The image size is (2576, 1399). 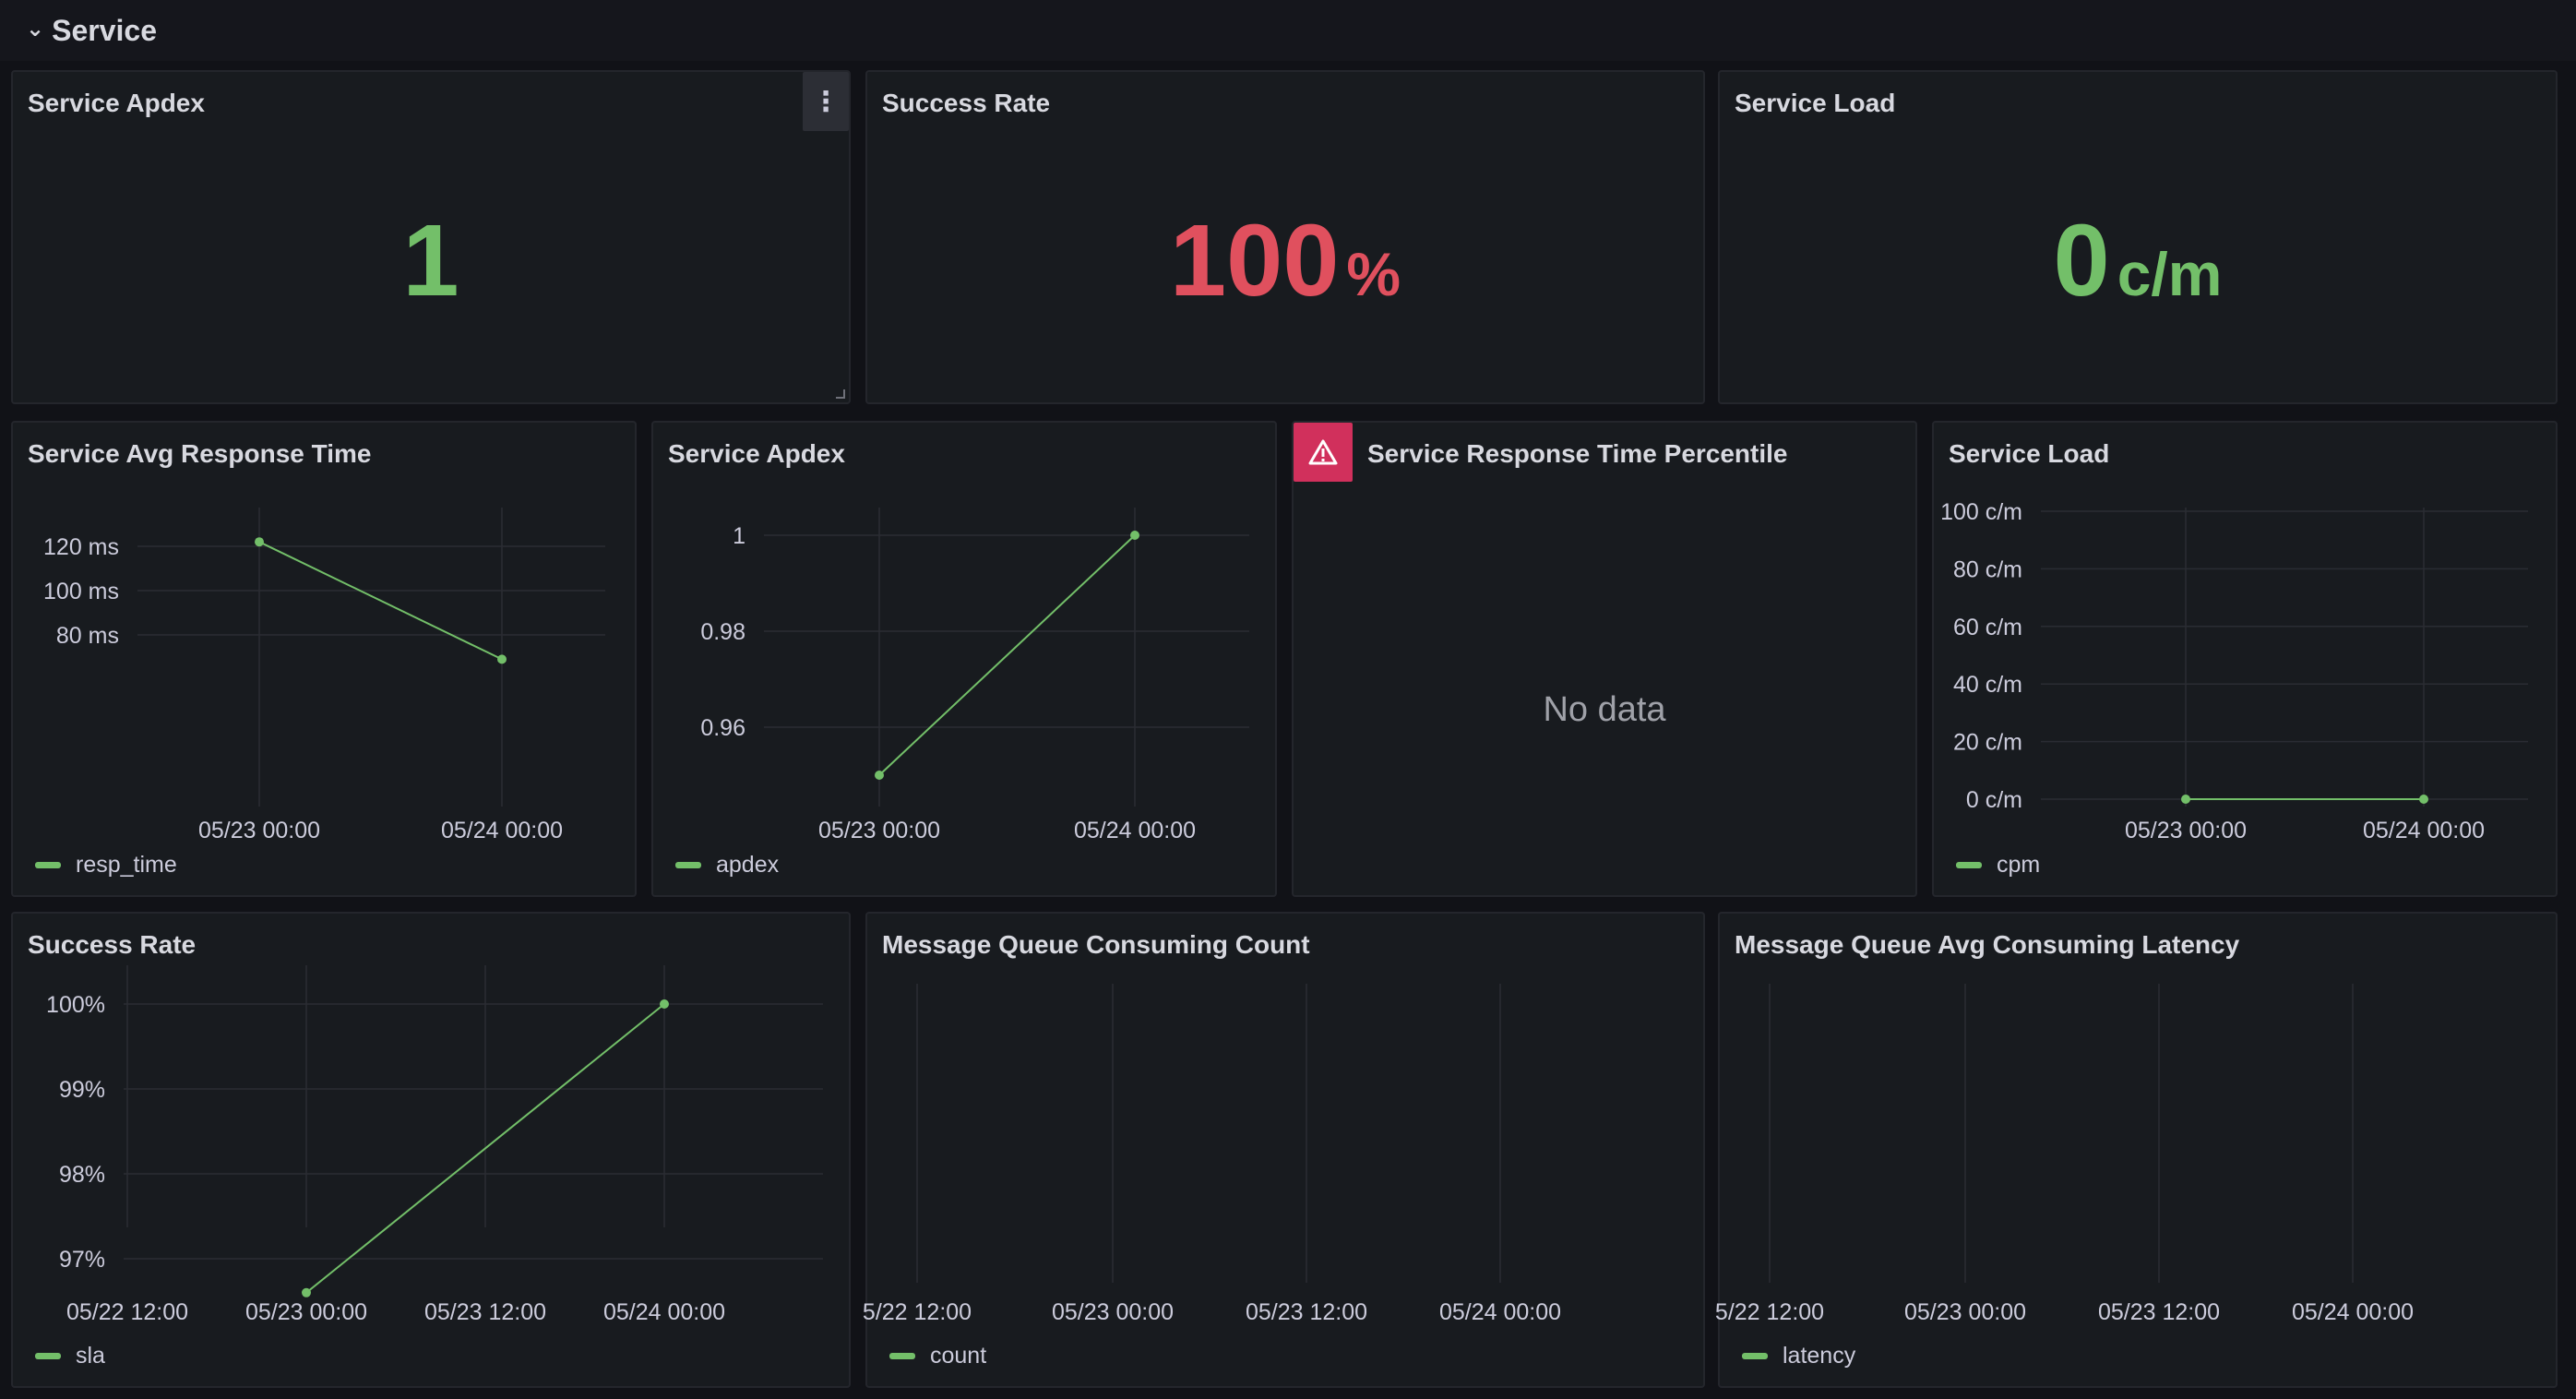 I want to click on stat-value: 100%, so click(x=1285, y=261).